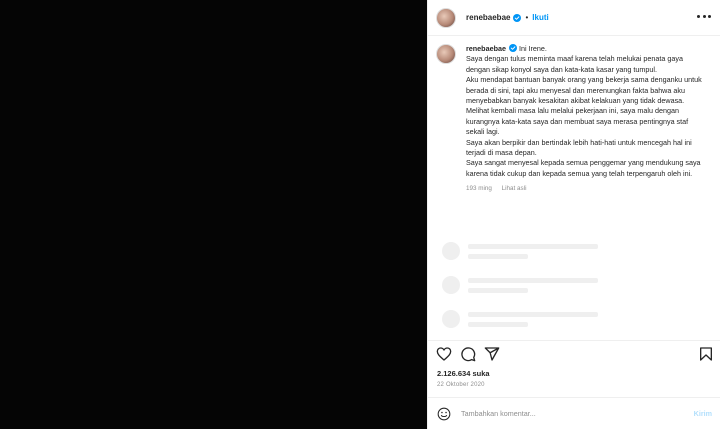 This screenshot has width=720, height=429. I want to click on comment-input, so click(577, 413).